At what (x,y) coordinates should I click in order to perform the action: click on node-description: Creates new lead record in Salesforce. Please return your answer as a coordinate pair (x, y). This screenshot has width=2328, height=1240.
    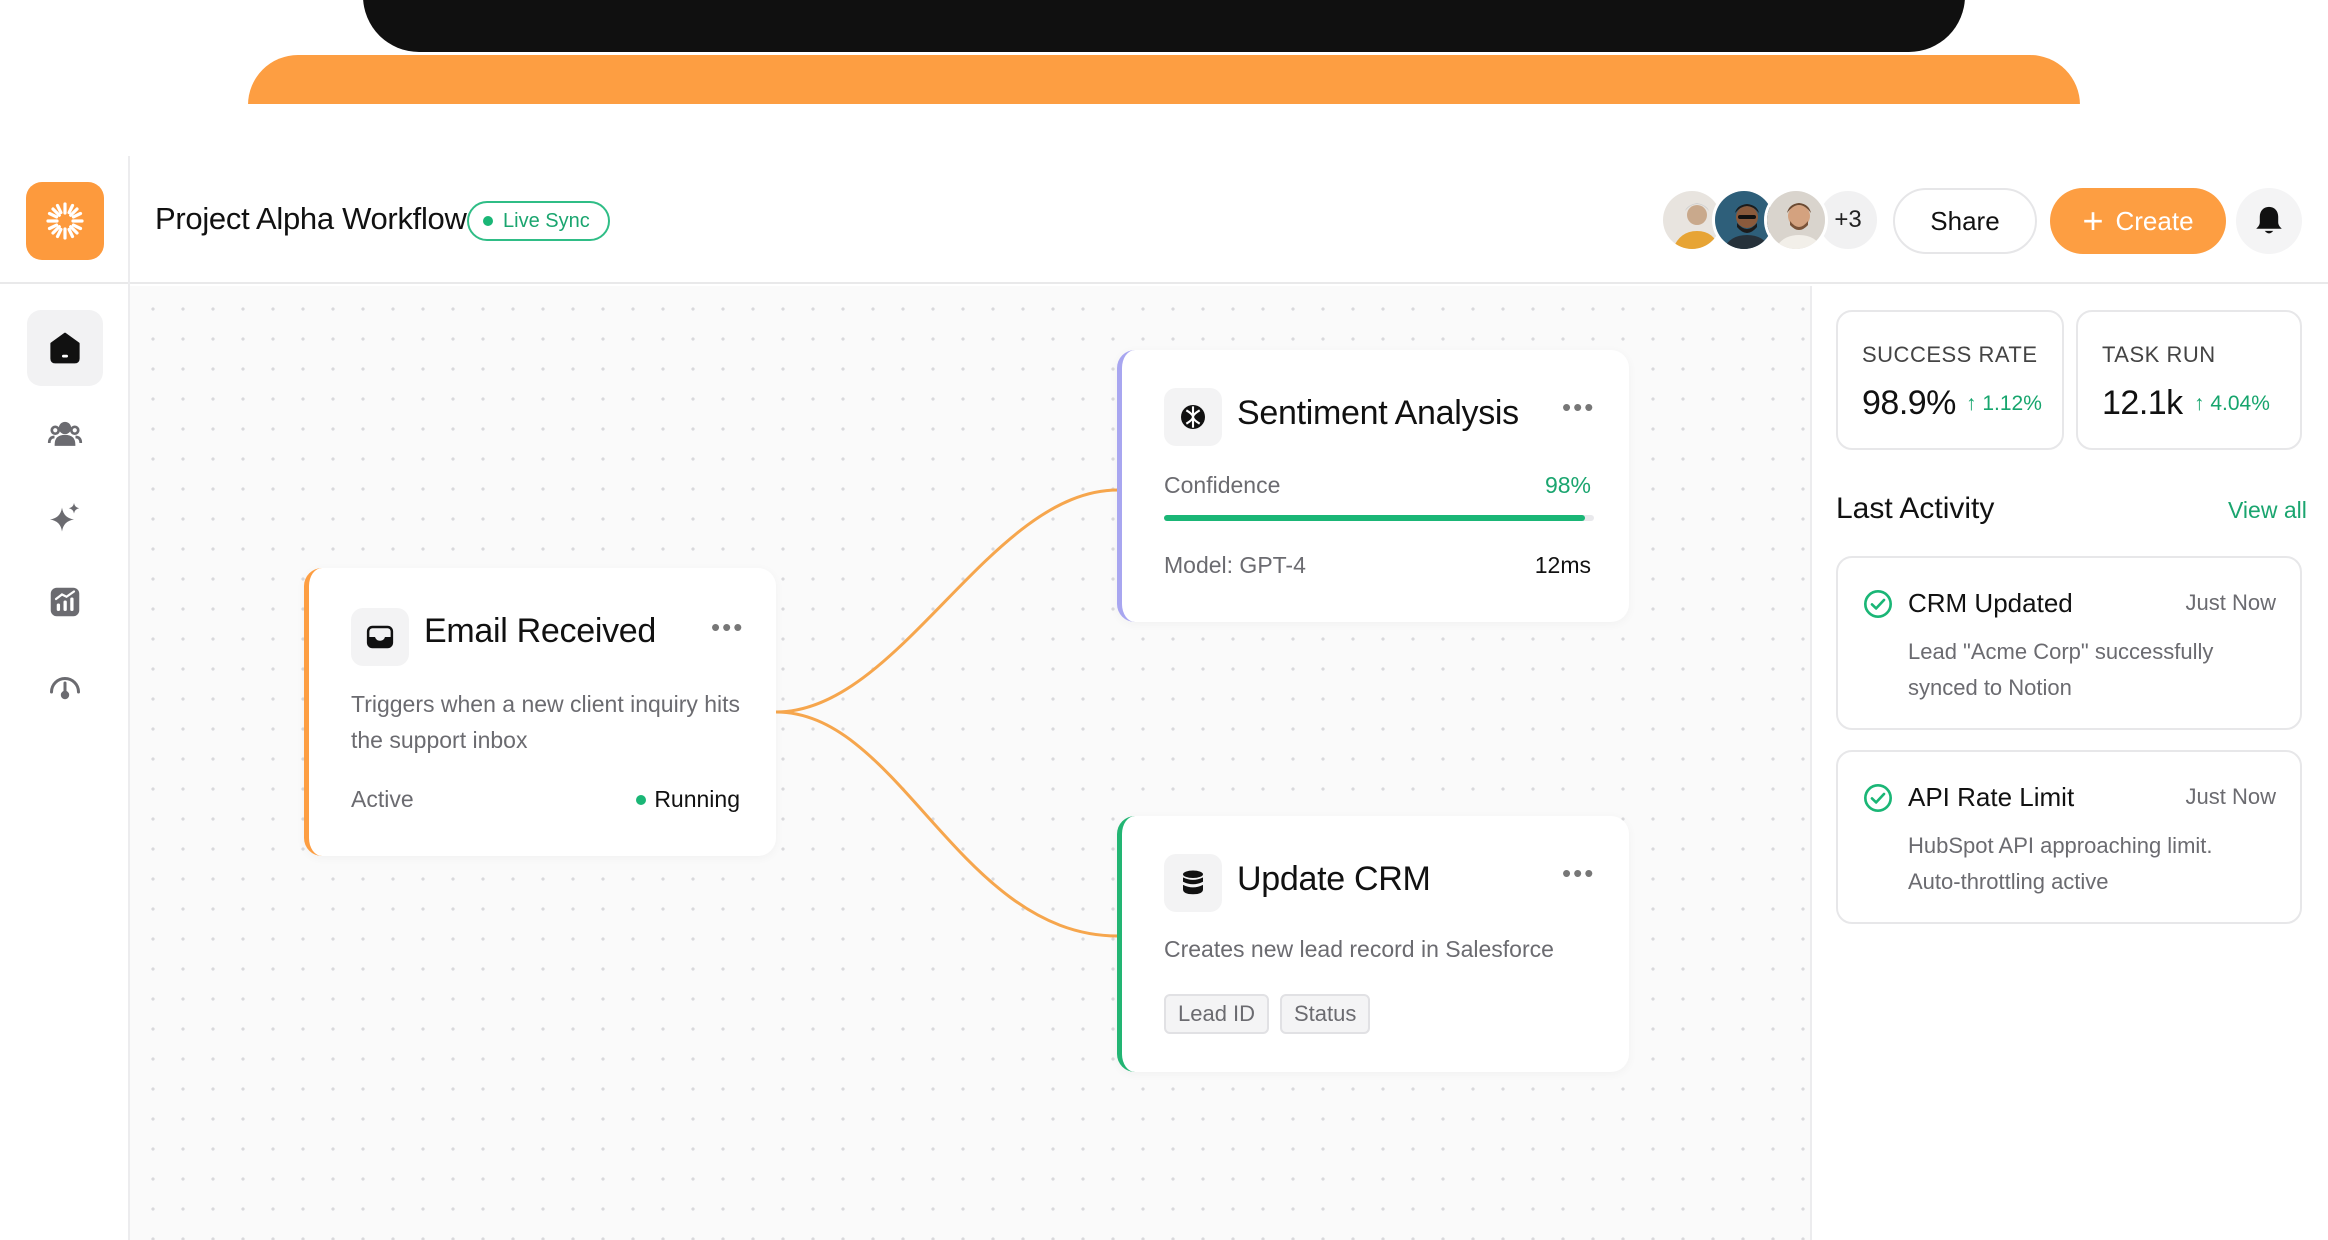
    Looking at the image, I should click on (1359, 949).